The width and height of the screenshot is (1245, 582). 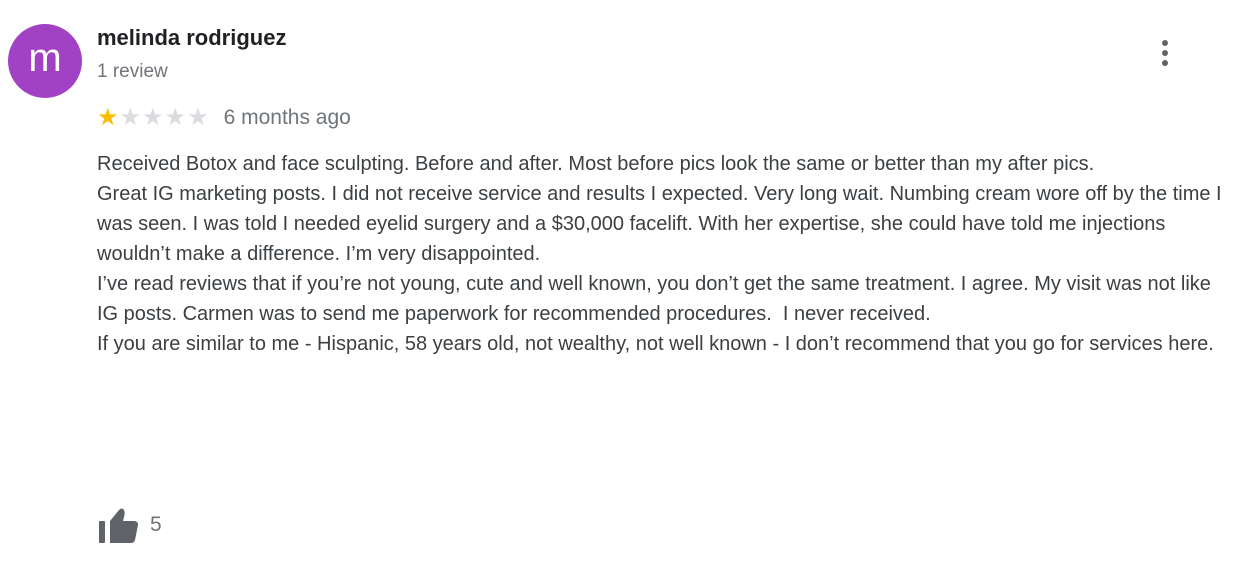 What do you see at coordinates (287, 117) in the screenshot?
I see `review-date: 6 months ago` at bounding box center [287, 117].